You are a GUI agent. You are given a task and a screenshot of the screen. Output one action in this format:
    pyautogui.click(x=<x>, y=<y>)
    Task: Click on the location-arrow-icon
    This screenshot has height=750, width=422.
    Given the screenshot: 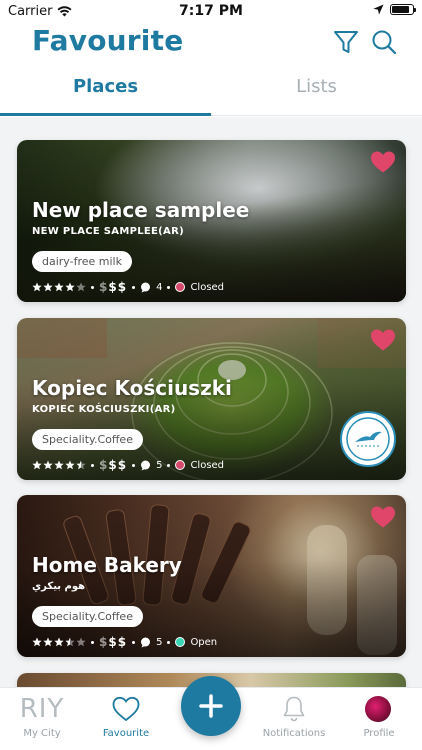 What is the action you would take?
    pyautogui.click(x=378, y=9)
    